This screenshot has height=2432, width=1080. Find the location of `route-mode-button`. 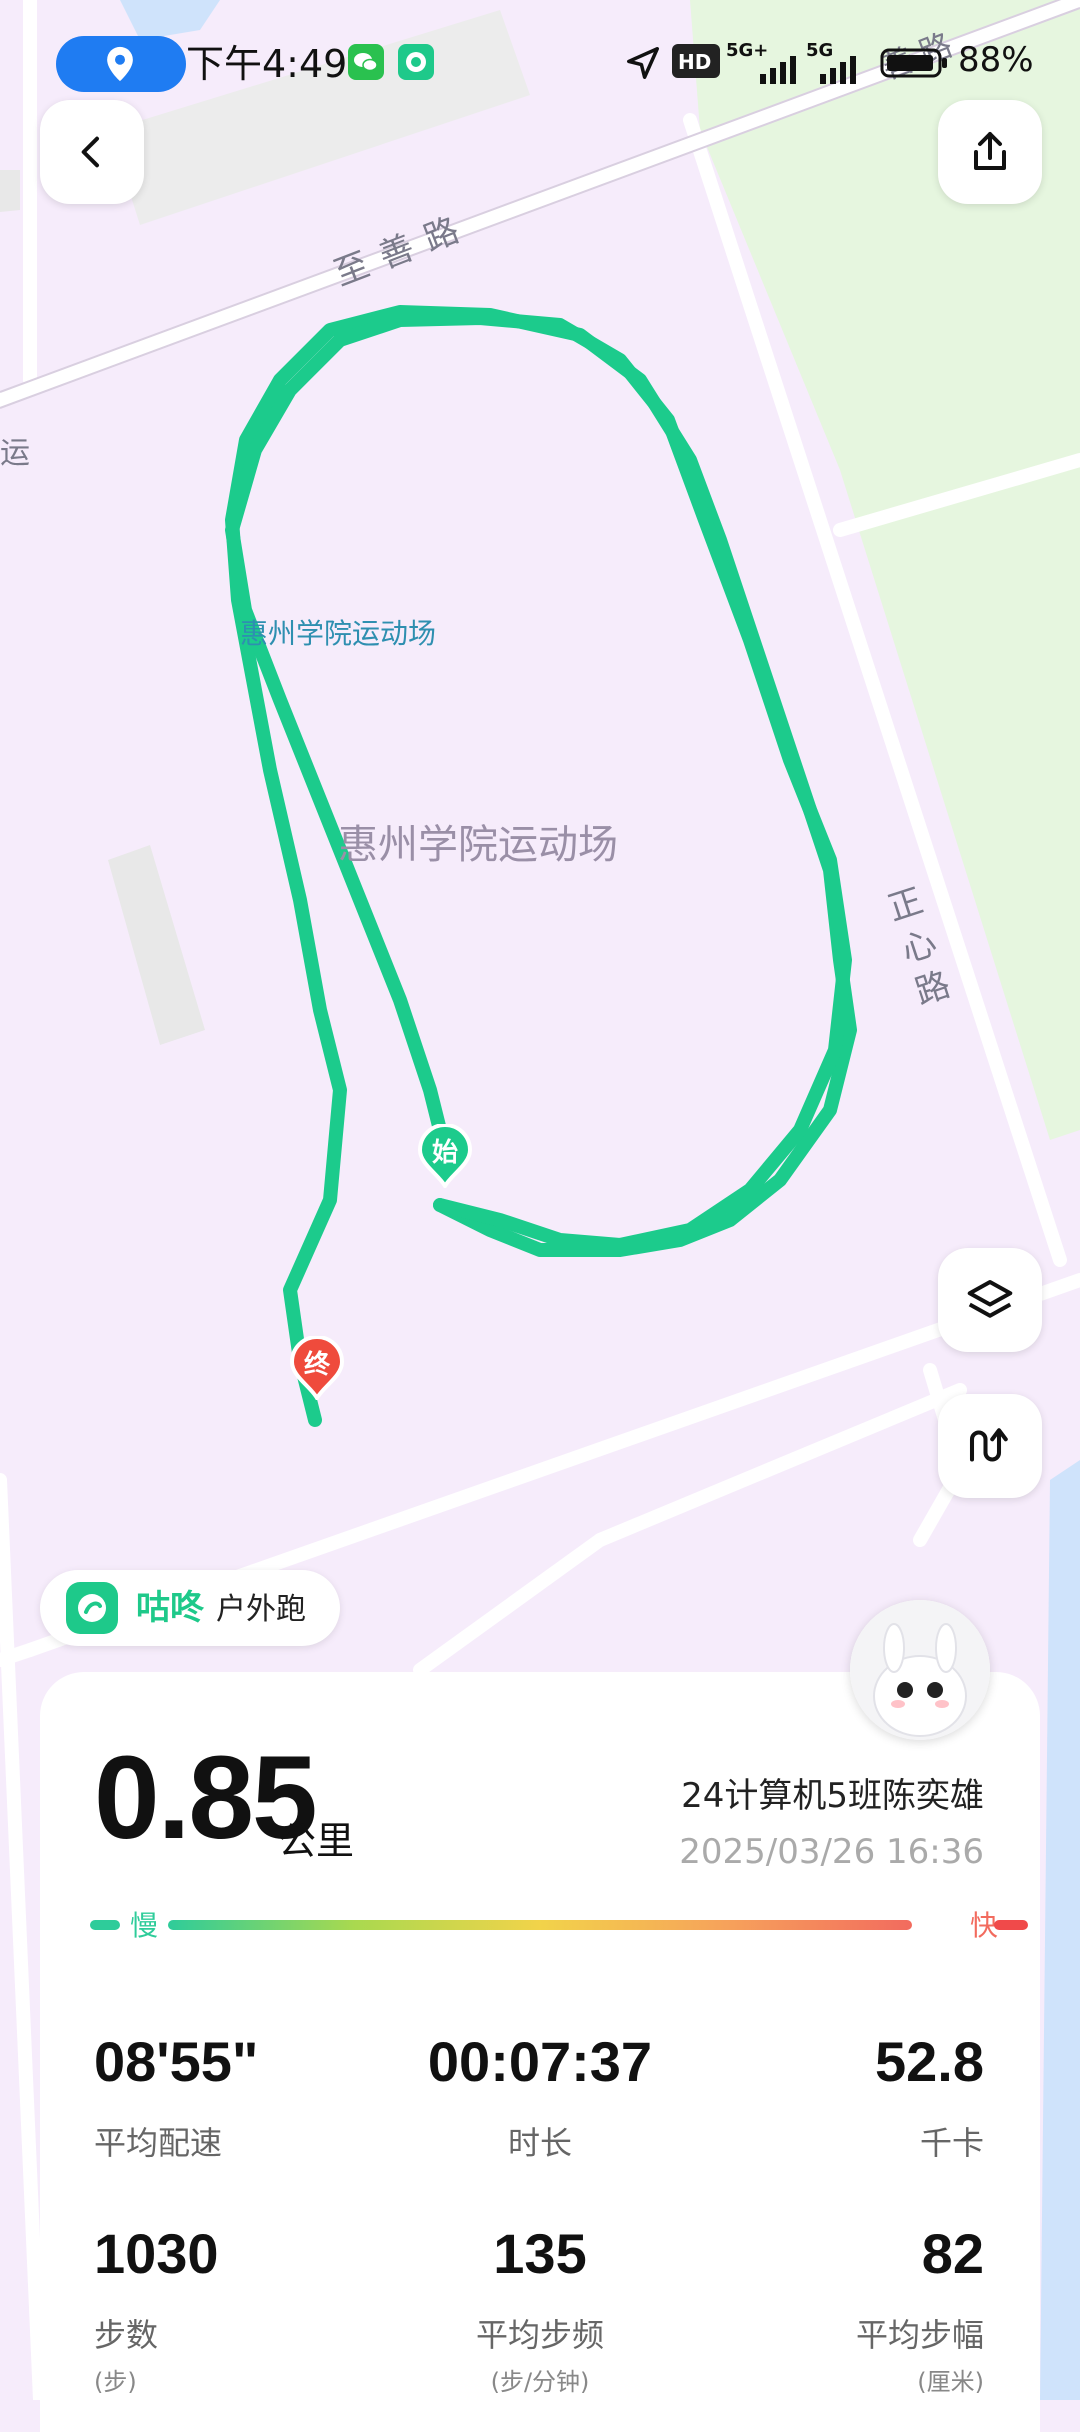

route-mode-button is located at coordinates (990, 1446).